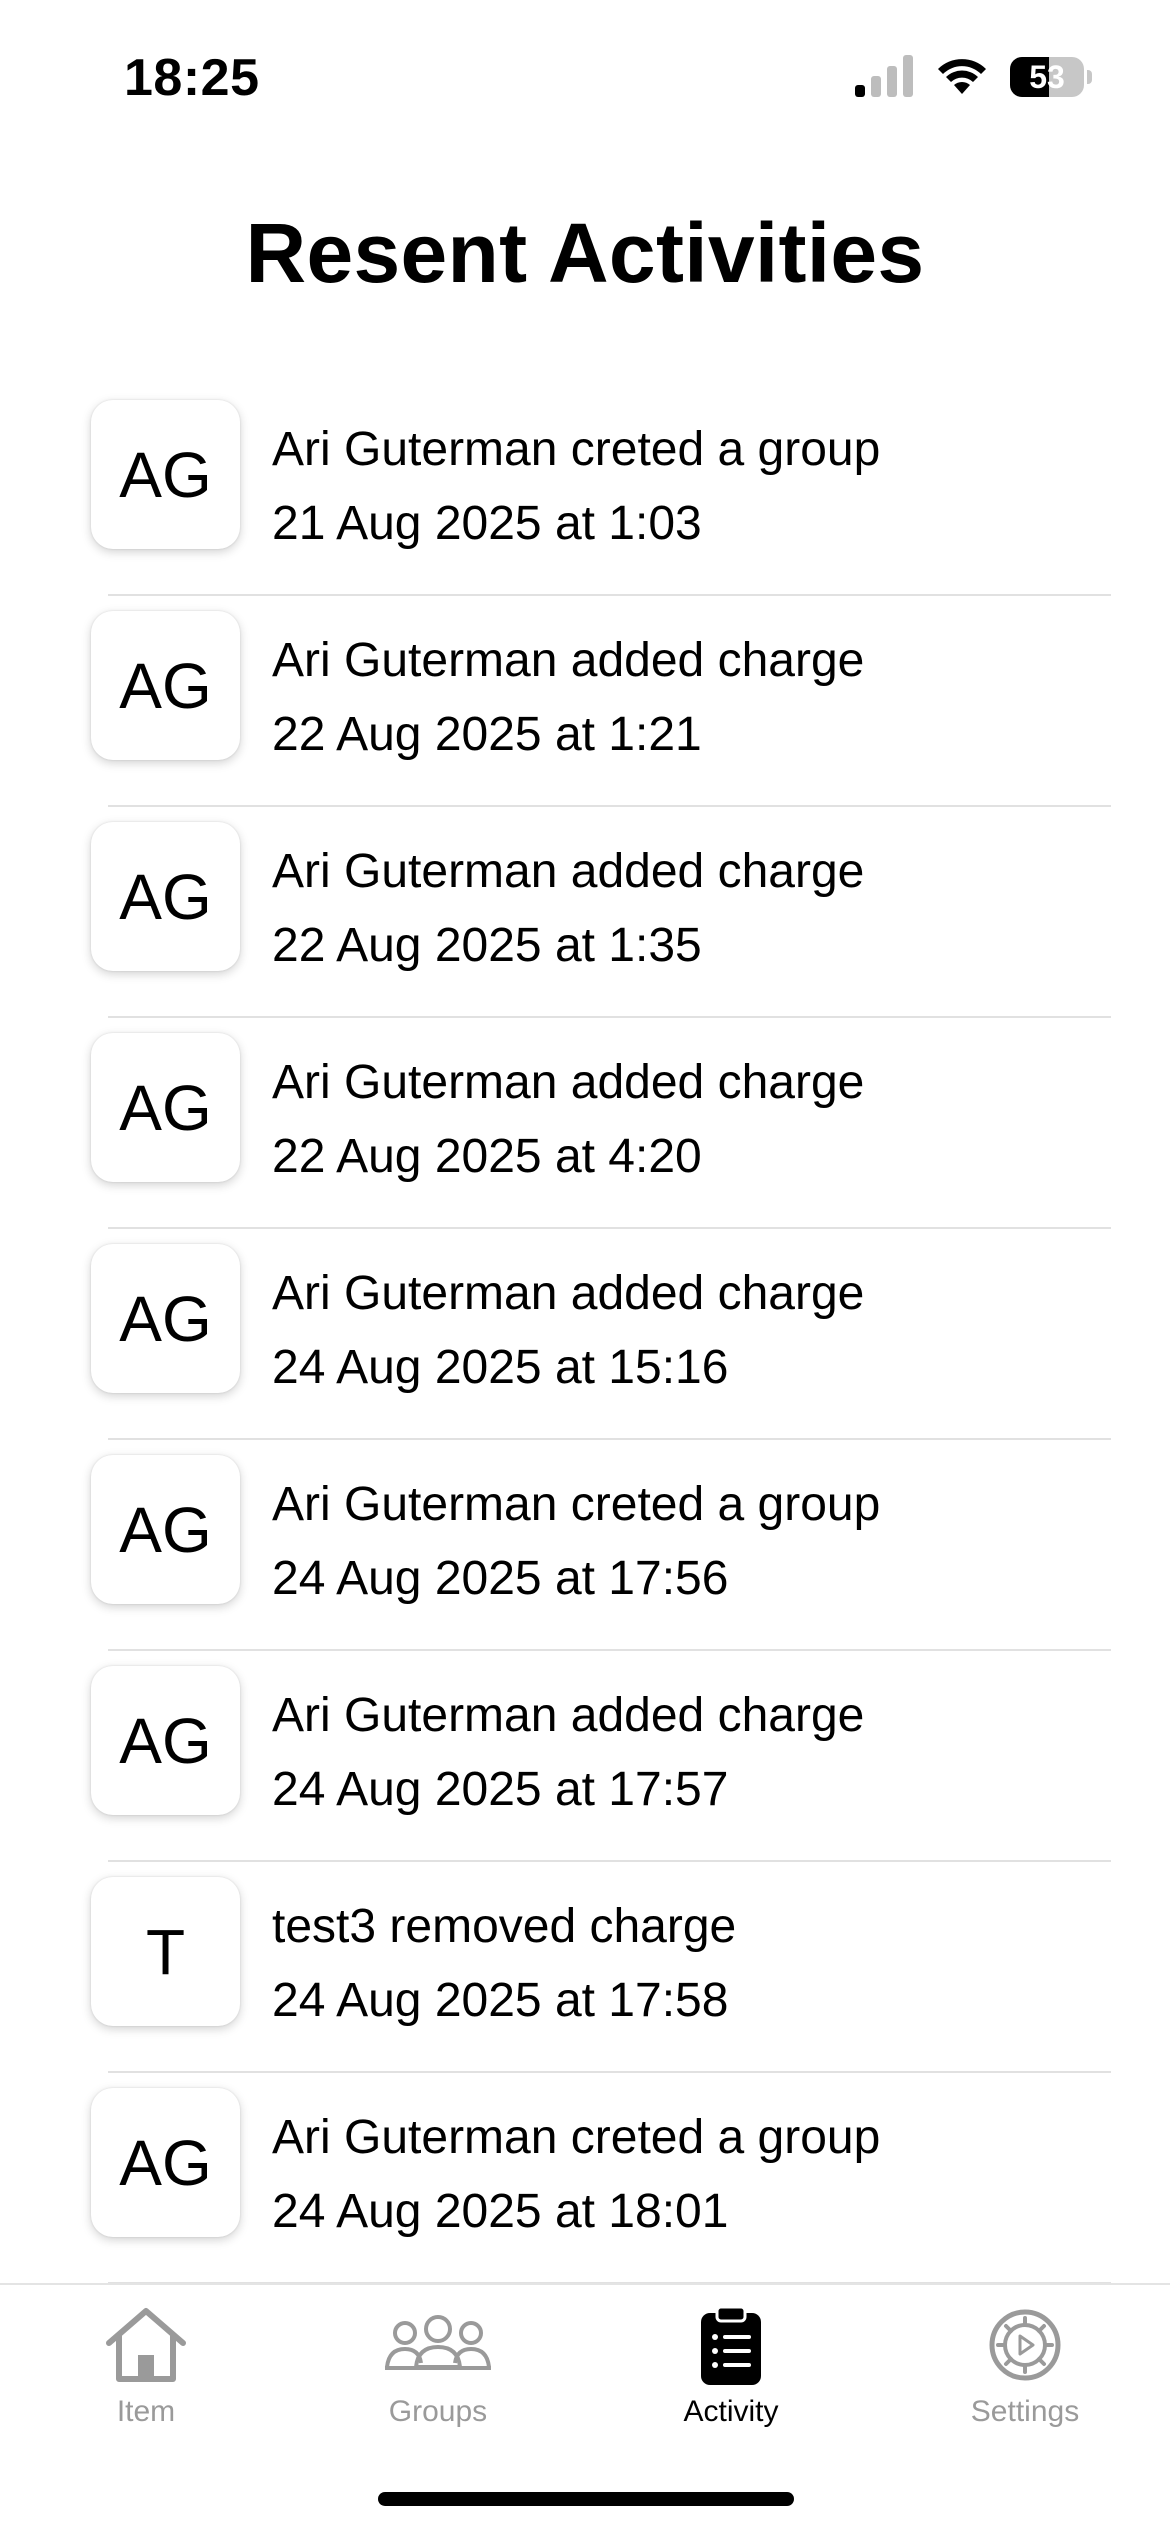  What do you see at coordinates (500, 2000) in the screenshot?
I see `activity-timestamp: 24 Aug 2025 at 17:58` at bounding box center [500, 2000].